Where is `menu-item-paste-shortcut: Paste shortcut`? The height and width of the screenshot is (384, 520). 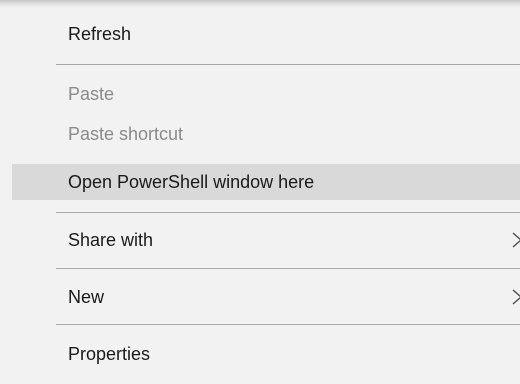
menu-item-paste-shortcut: Paste shortcut is located at coordinates (266, 134).